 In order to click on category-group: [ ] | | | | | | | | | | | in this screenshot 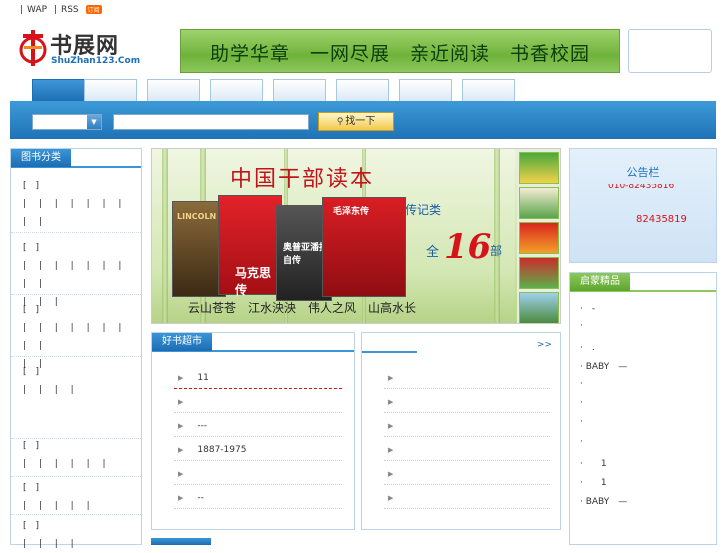, I will do `click(76, 332)`.